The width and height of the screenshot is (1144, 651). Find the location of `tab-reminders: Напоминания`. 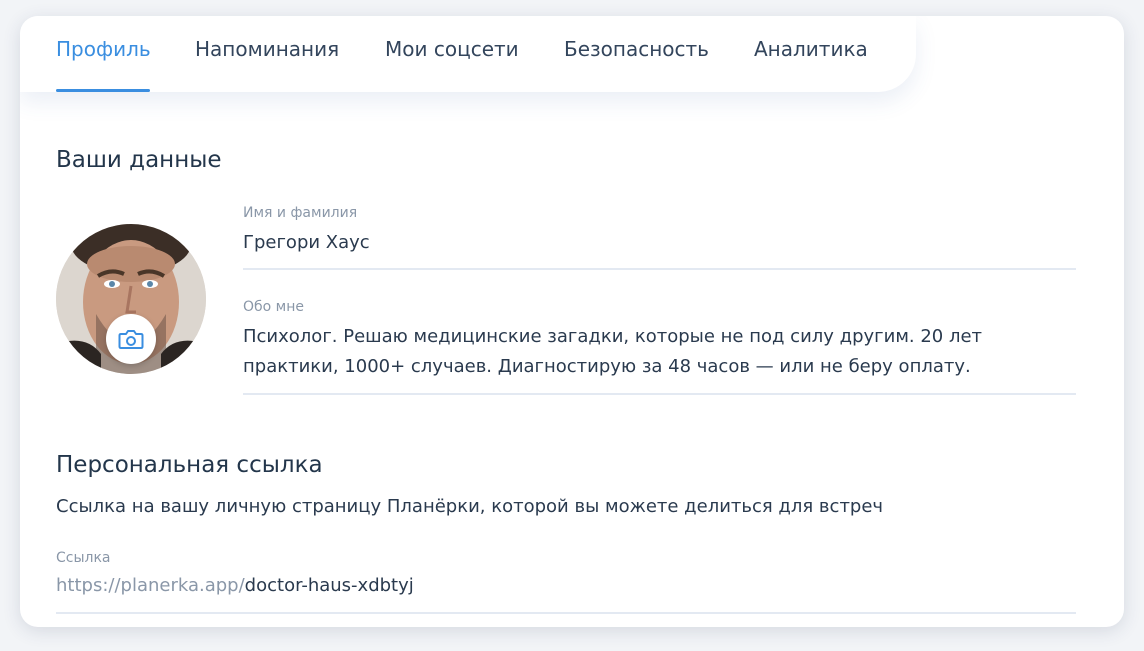

tab-reminders: Напоминания is located at coordinates (267, 49).